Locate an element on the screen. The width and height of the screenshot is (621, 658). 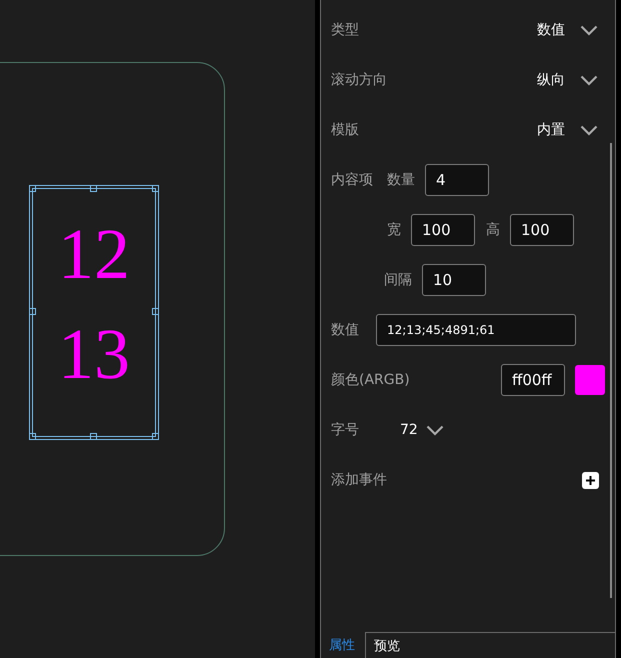
plus-icon is located at coordinates (590, 480).